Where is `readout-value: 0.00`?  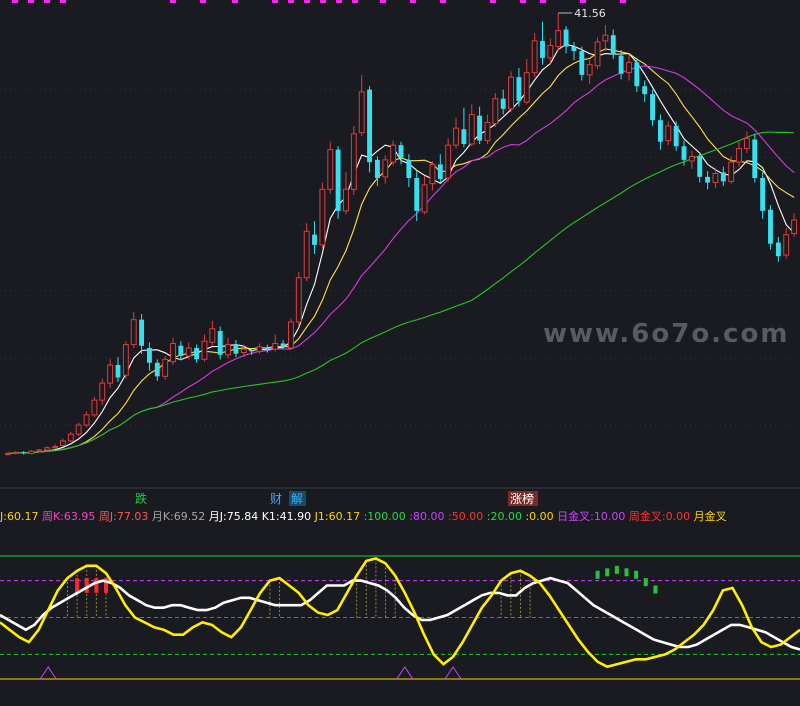 readout-value: 0.00 is located at coordinates (543, 516).